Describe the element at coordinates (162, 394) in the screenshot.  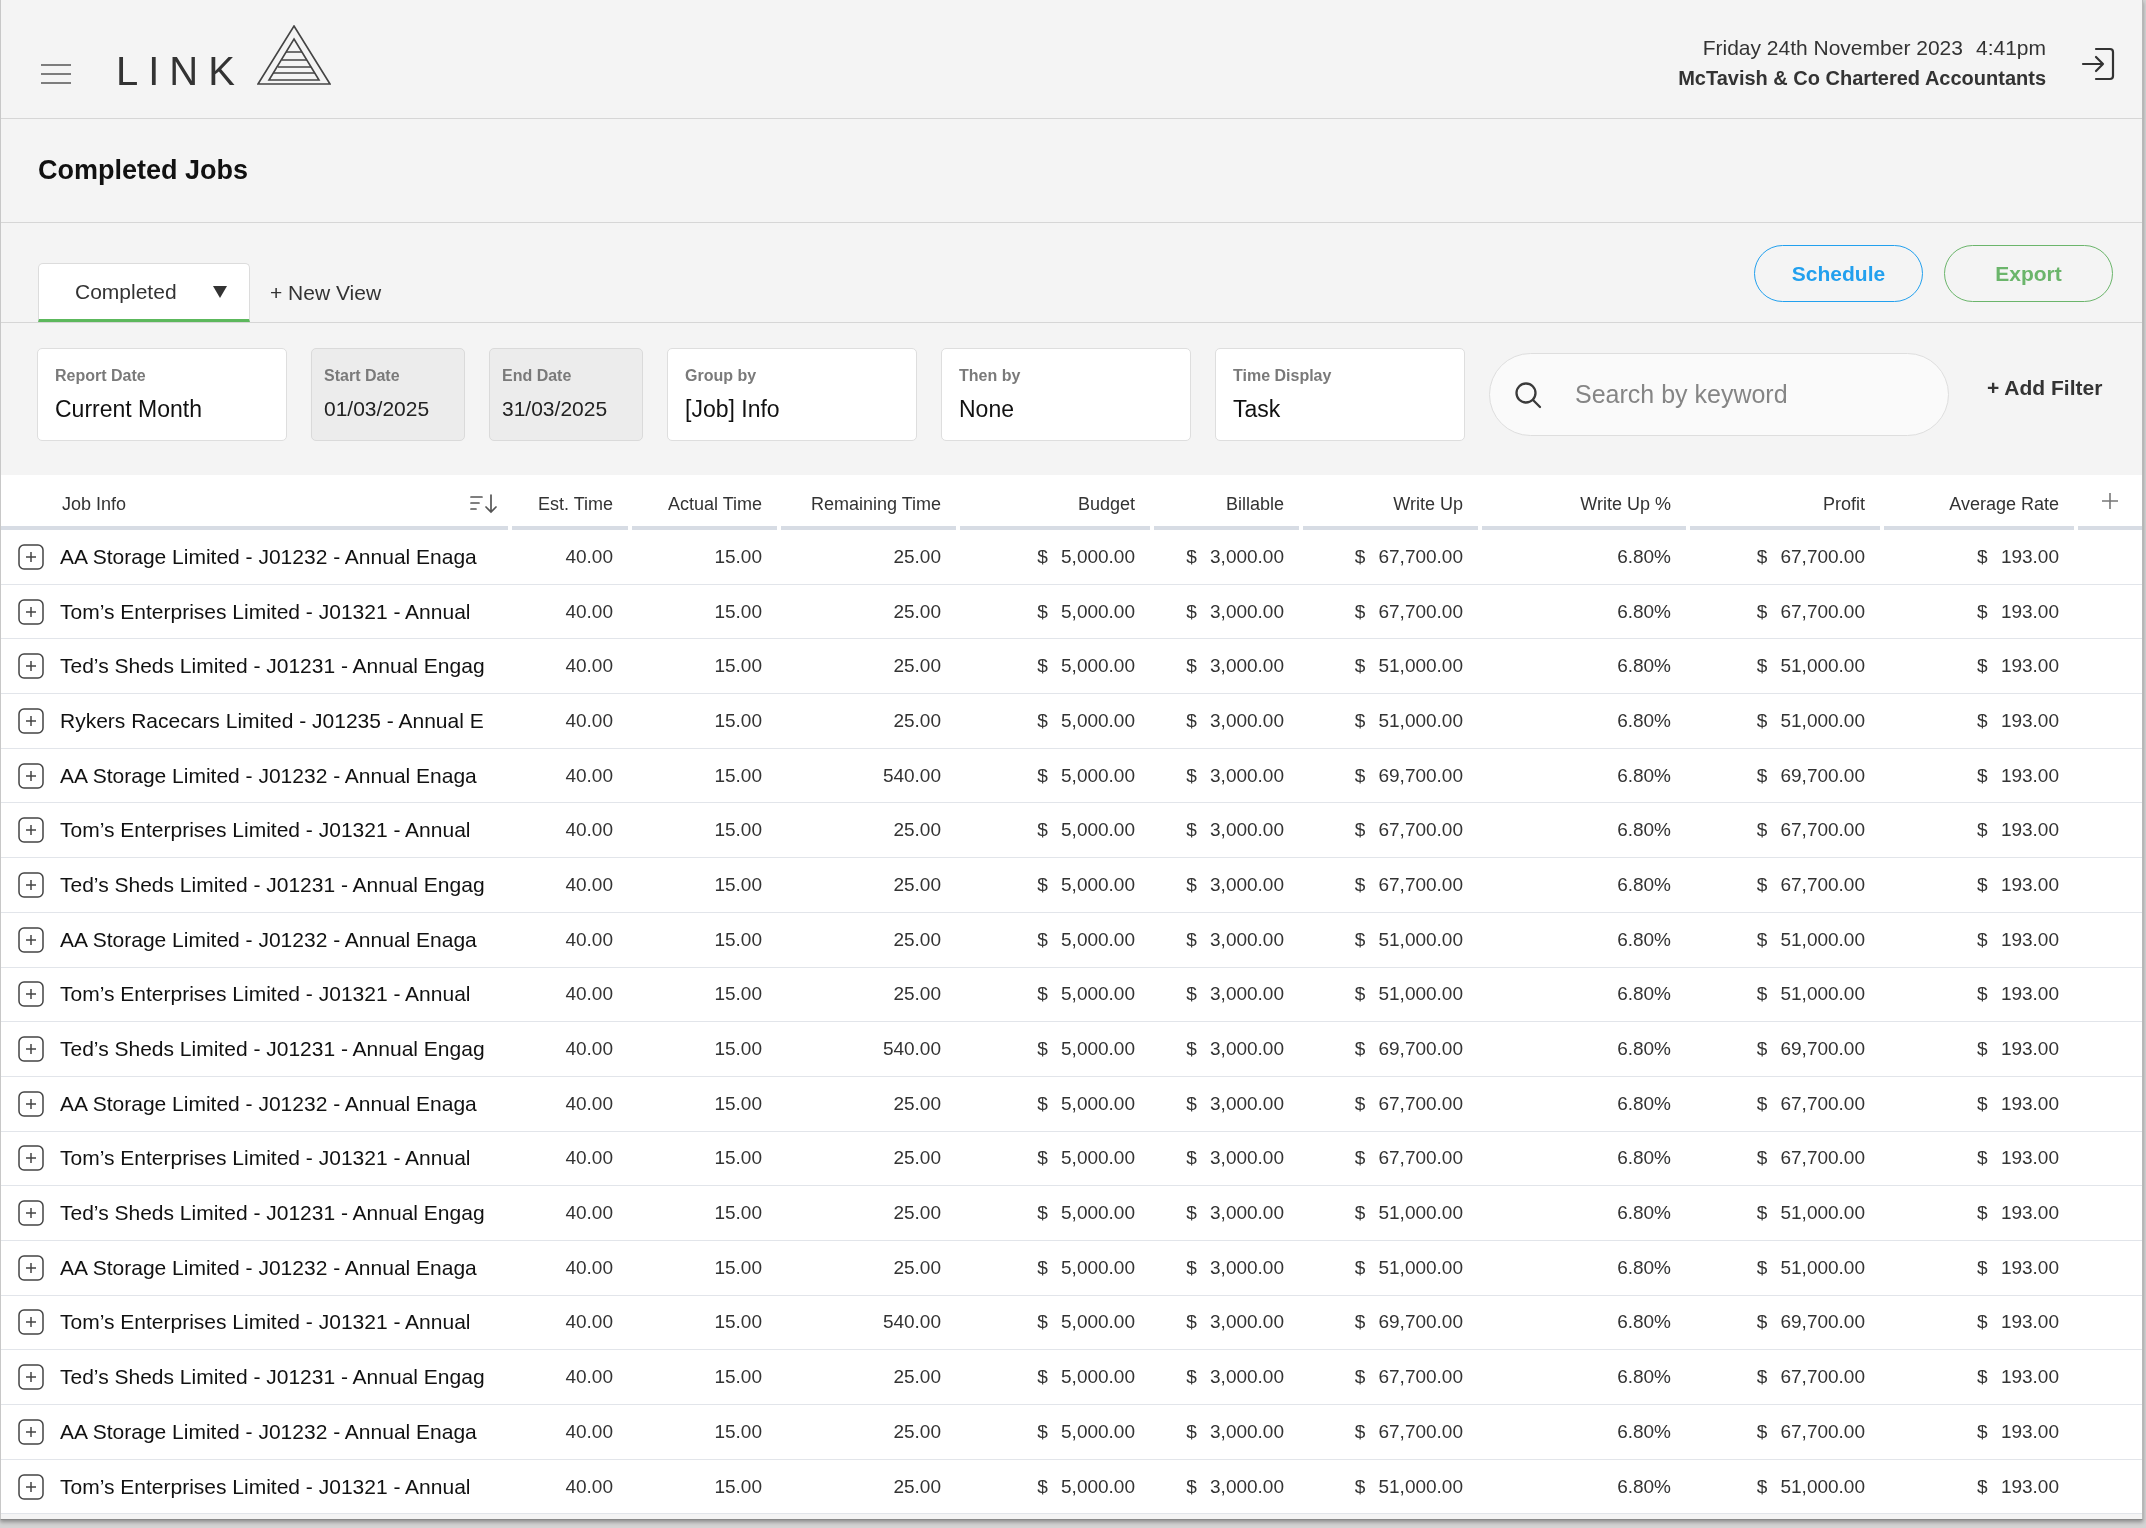
I see `filter-field: Report Date Current Month` at that location.